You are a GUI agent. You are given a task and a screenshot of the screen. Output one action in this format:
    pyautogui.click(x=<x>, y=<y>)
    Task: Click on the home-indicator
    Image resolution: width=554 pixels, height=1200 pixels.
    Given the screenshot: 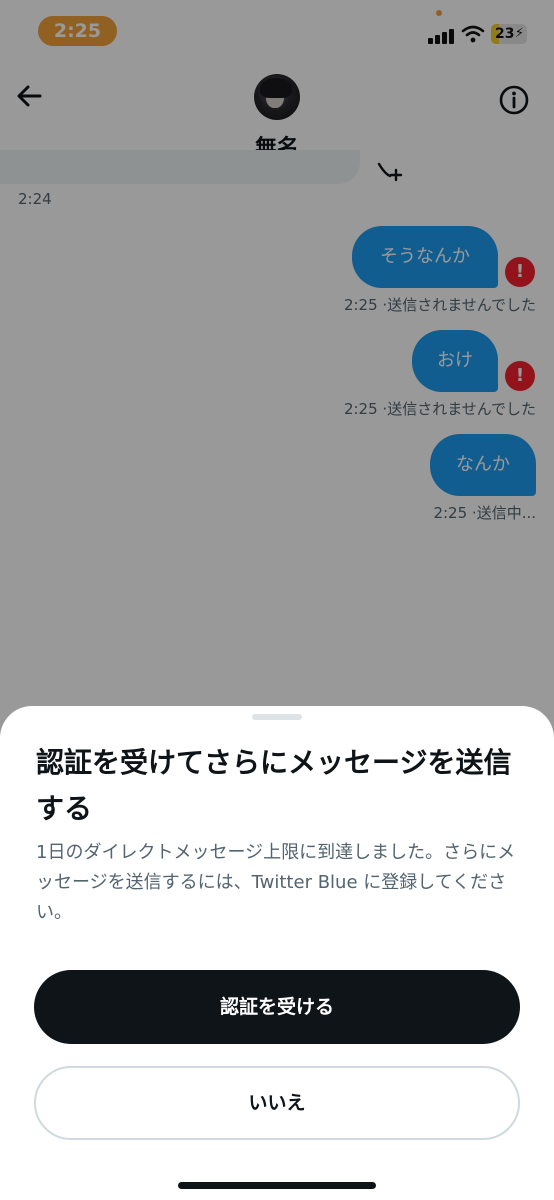 What is the action you would take?
    pyautogui.click(x=277, y=1185)
    